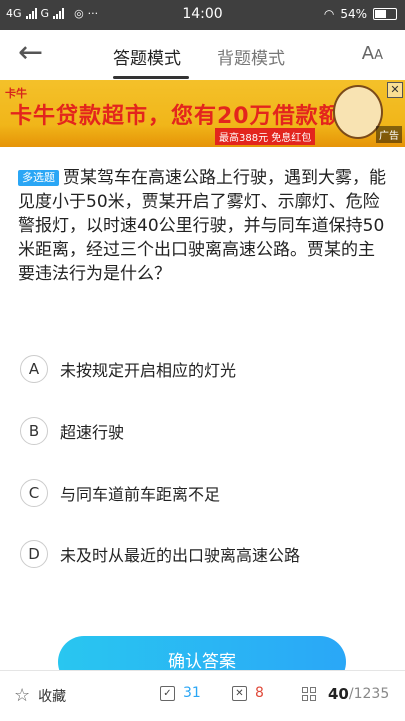 The height and width of the screenshot is (721, 405). I want to click on back-arrow-icon: ←, so click(34, 54).